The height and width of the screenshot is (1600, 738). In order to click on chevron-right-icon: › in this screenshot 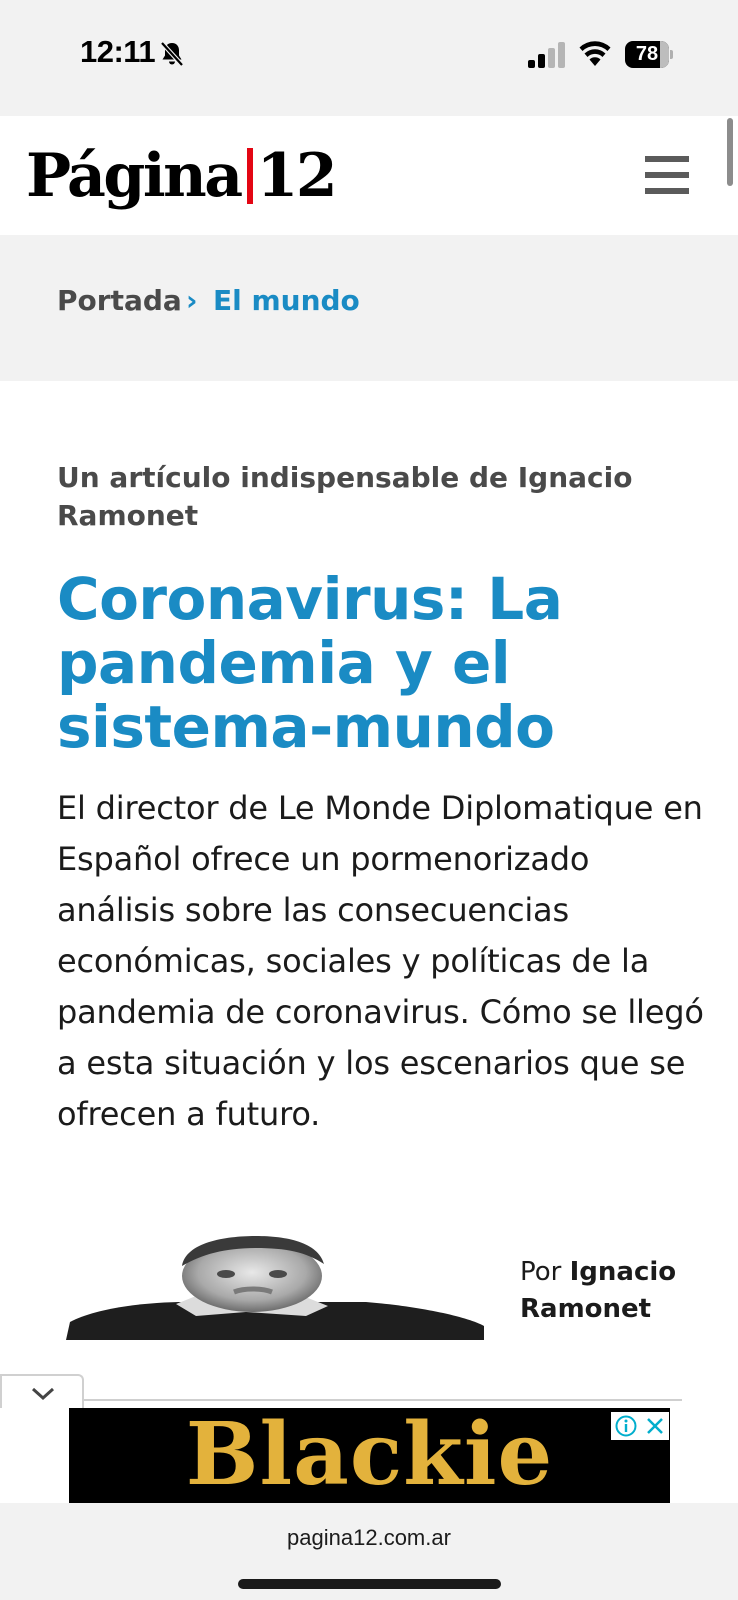, I will do `click(192, 300)`.